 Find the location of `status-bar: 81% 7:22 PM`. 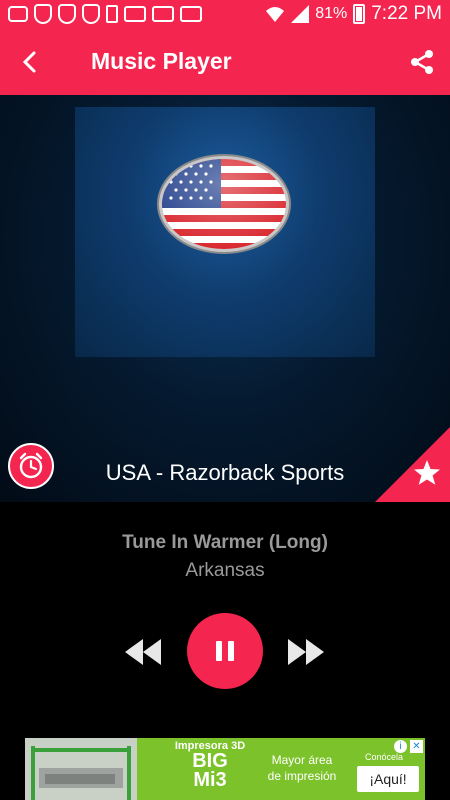

status-bar: 81% 7:22 PM is located at coordinates (225, 14).